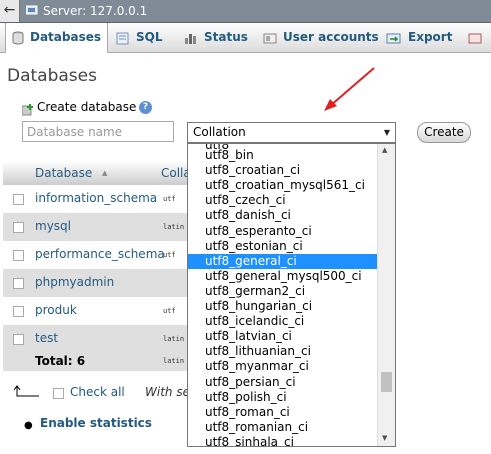  Describe the element at coordinates (56, 310) in the screenshot. I see `database-link: produk` at that location.